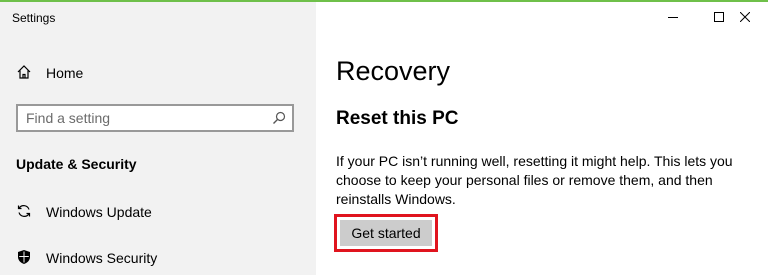 Image resolution: width=768 pixels, height=275 pixels. Describe the element at coordinates (386, 233) in the screenshot. I see `get-started-button: Get started` at that location.